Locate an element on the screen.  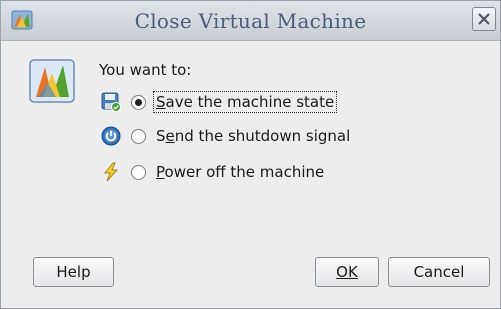
option-power-off: Power off the machine is located at coordinates (213, 172).